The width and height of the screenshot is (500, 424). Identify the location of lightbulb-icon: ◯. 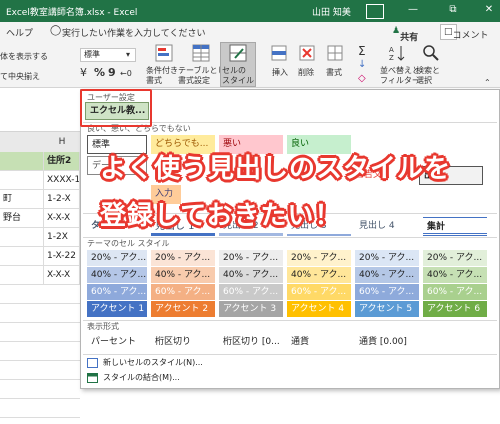
(56, 30).